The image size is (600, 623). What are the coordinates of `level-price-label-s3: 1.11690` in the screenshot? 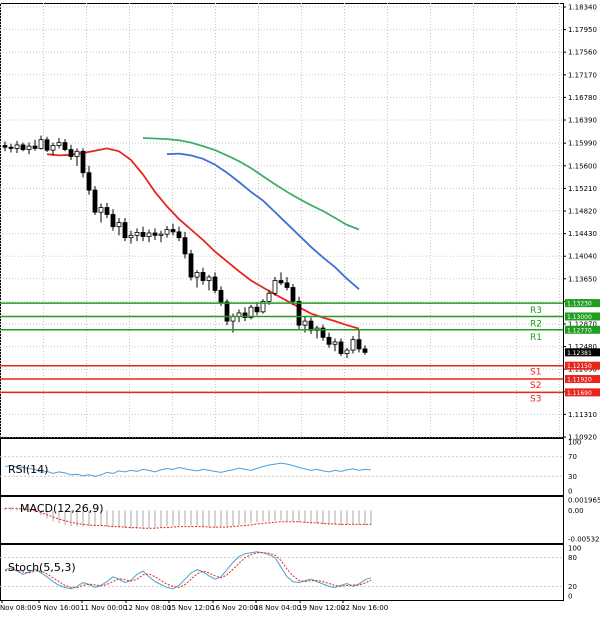 It's located at (579, 393).